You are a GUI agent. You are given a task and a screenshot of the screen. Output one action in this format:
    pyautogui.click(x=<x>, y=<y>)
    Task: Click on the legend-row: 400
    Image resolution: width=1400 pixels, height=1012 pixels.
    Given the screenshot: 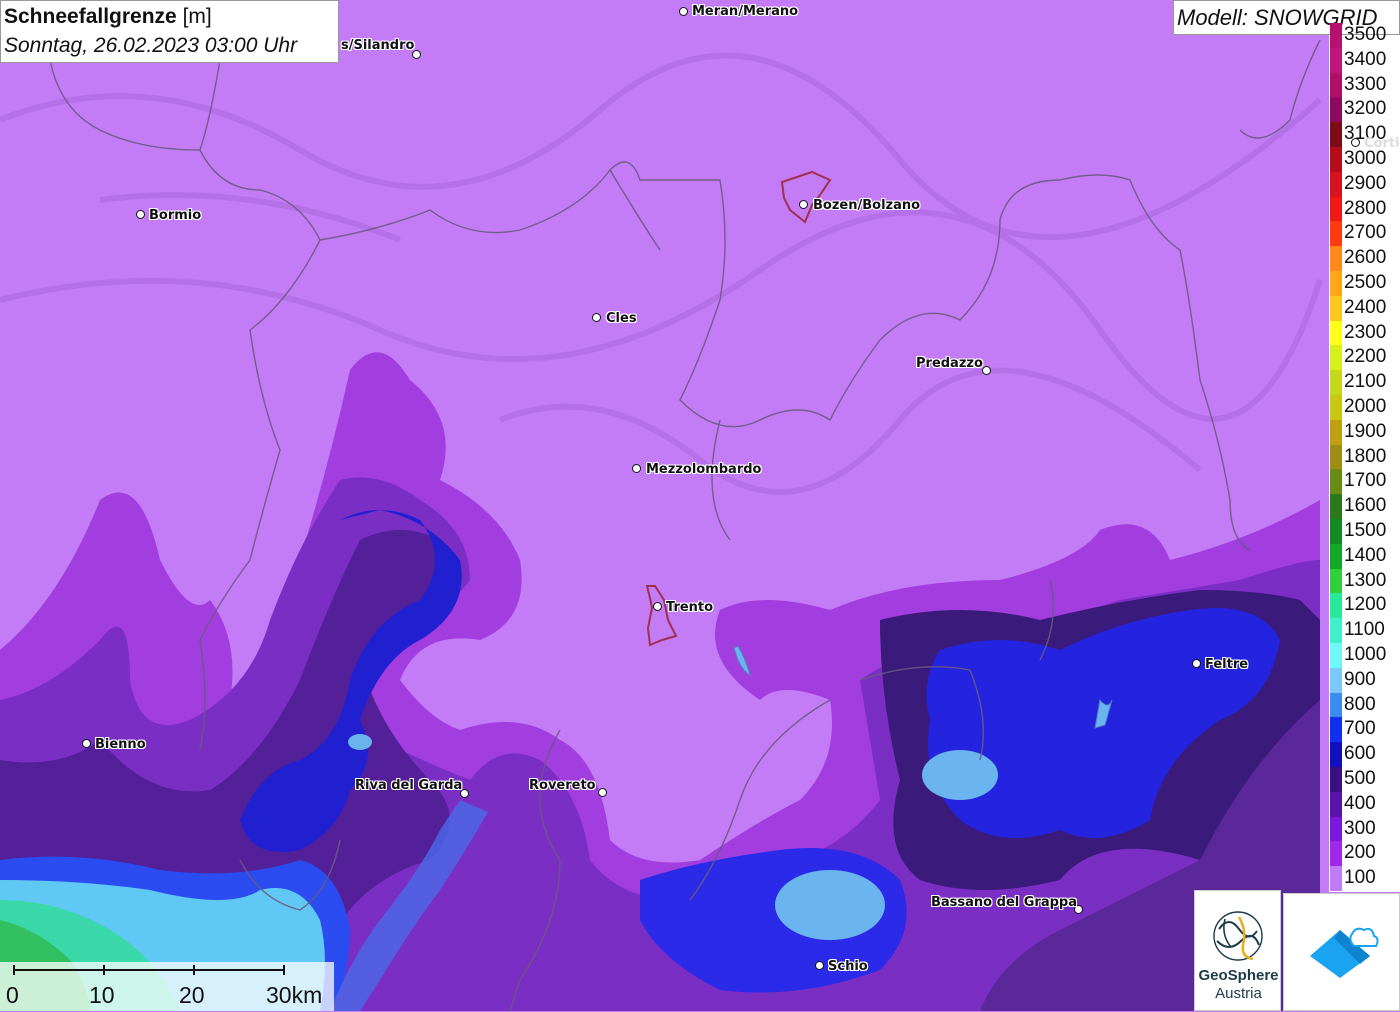 What is the action you would take?
    pyautogui.click(x=1364, y=804)
    